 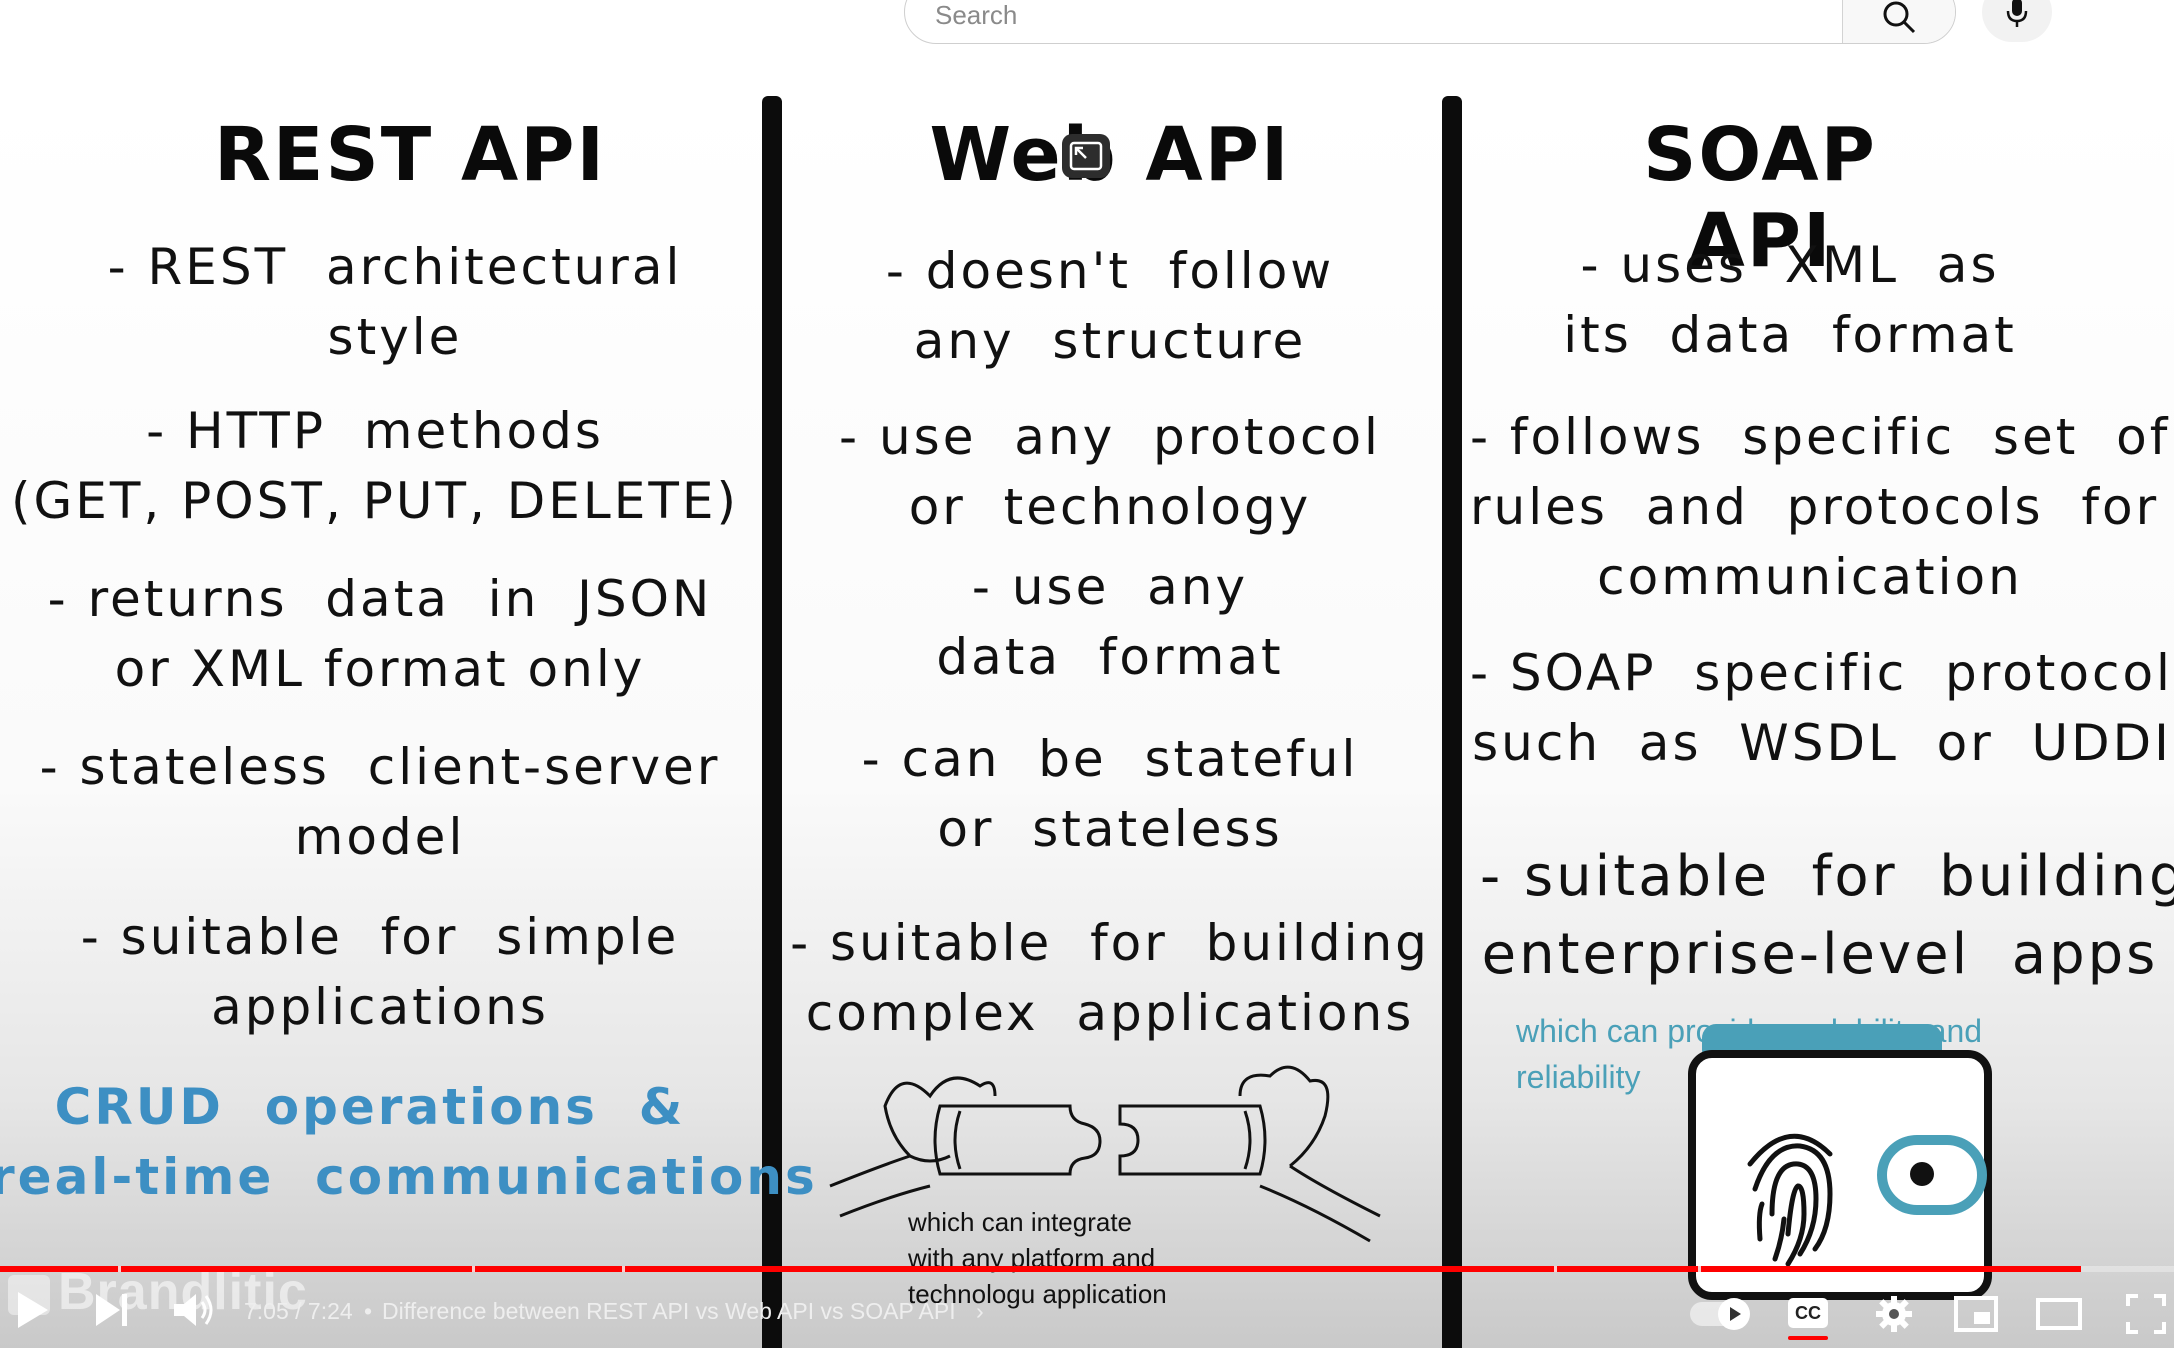 I want to click on rest-point-2: - HTTP methods (GET, POST, PUT, DELETE), so click(x=374, y=466).